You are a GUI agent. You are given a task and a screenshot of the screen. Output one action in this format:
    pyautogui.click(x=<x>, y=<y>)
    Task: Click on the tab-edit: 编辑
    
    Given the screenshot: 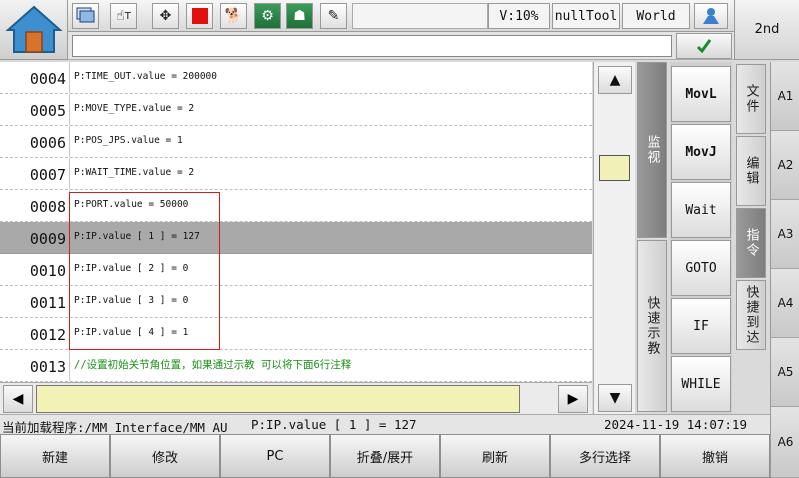 What is the action you would take?
    pyautogui.click(x=751, y=171)
    